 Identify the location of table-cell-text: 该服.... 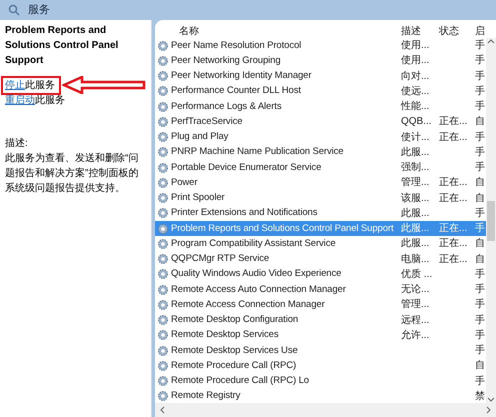
(415, 199).